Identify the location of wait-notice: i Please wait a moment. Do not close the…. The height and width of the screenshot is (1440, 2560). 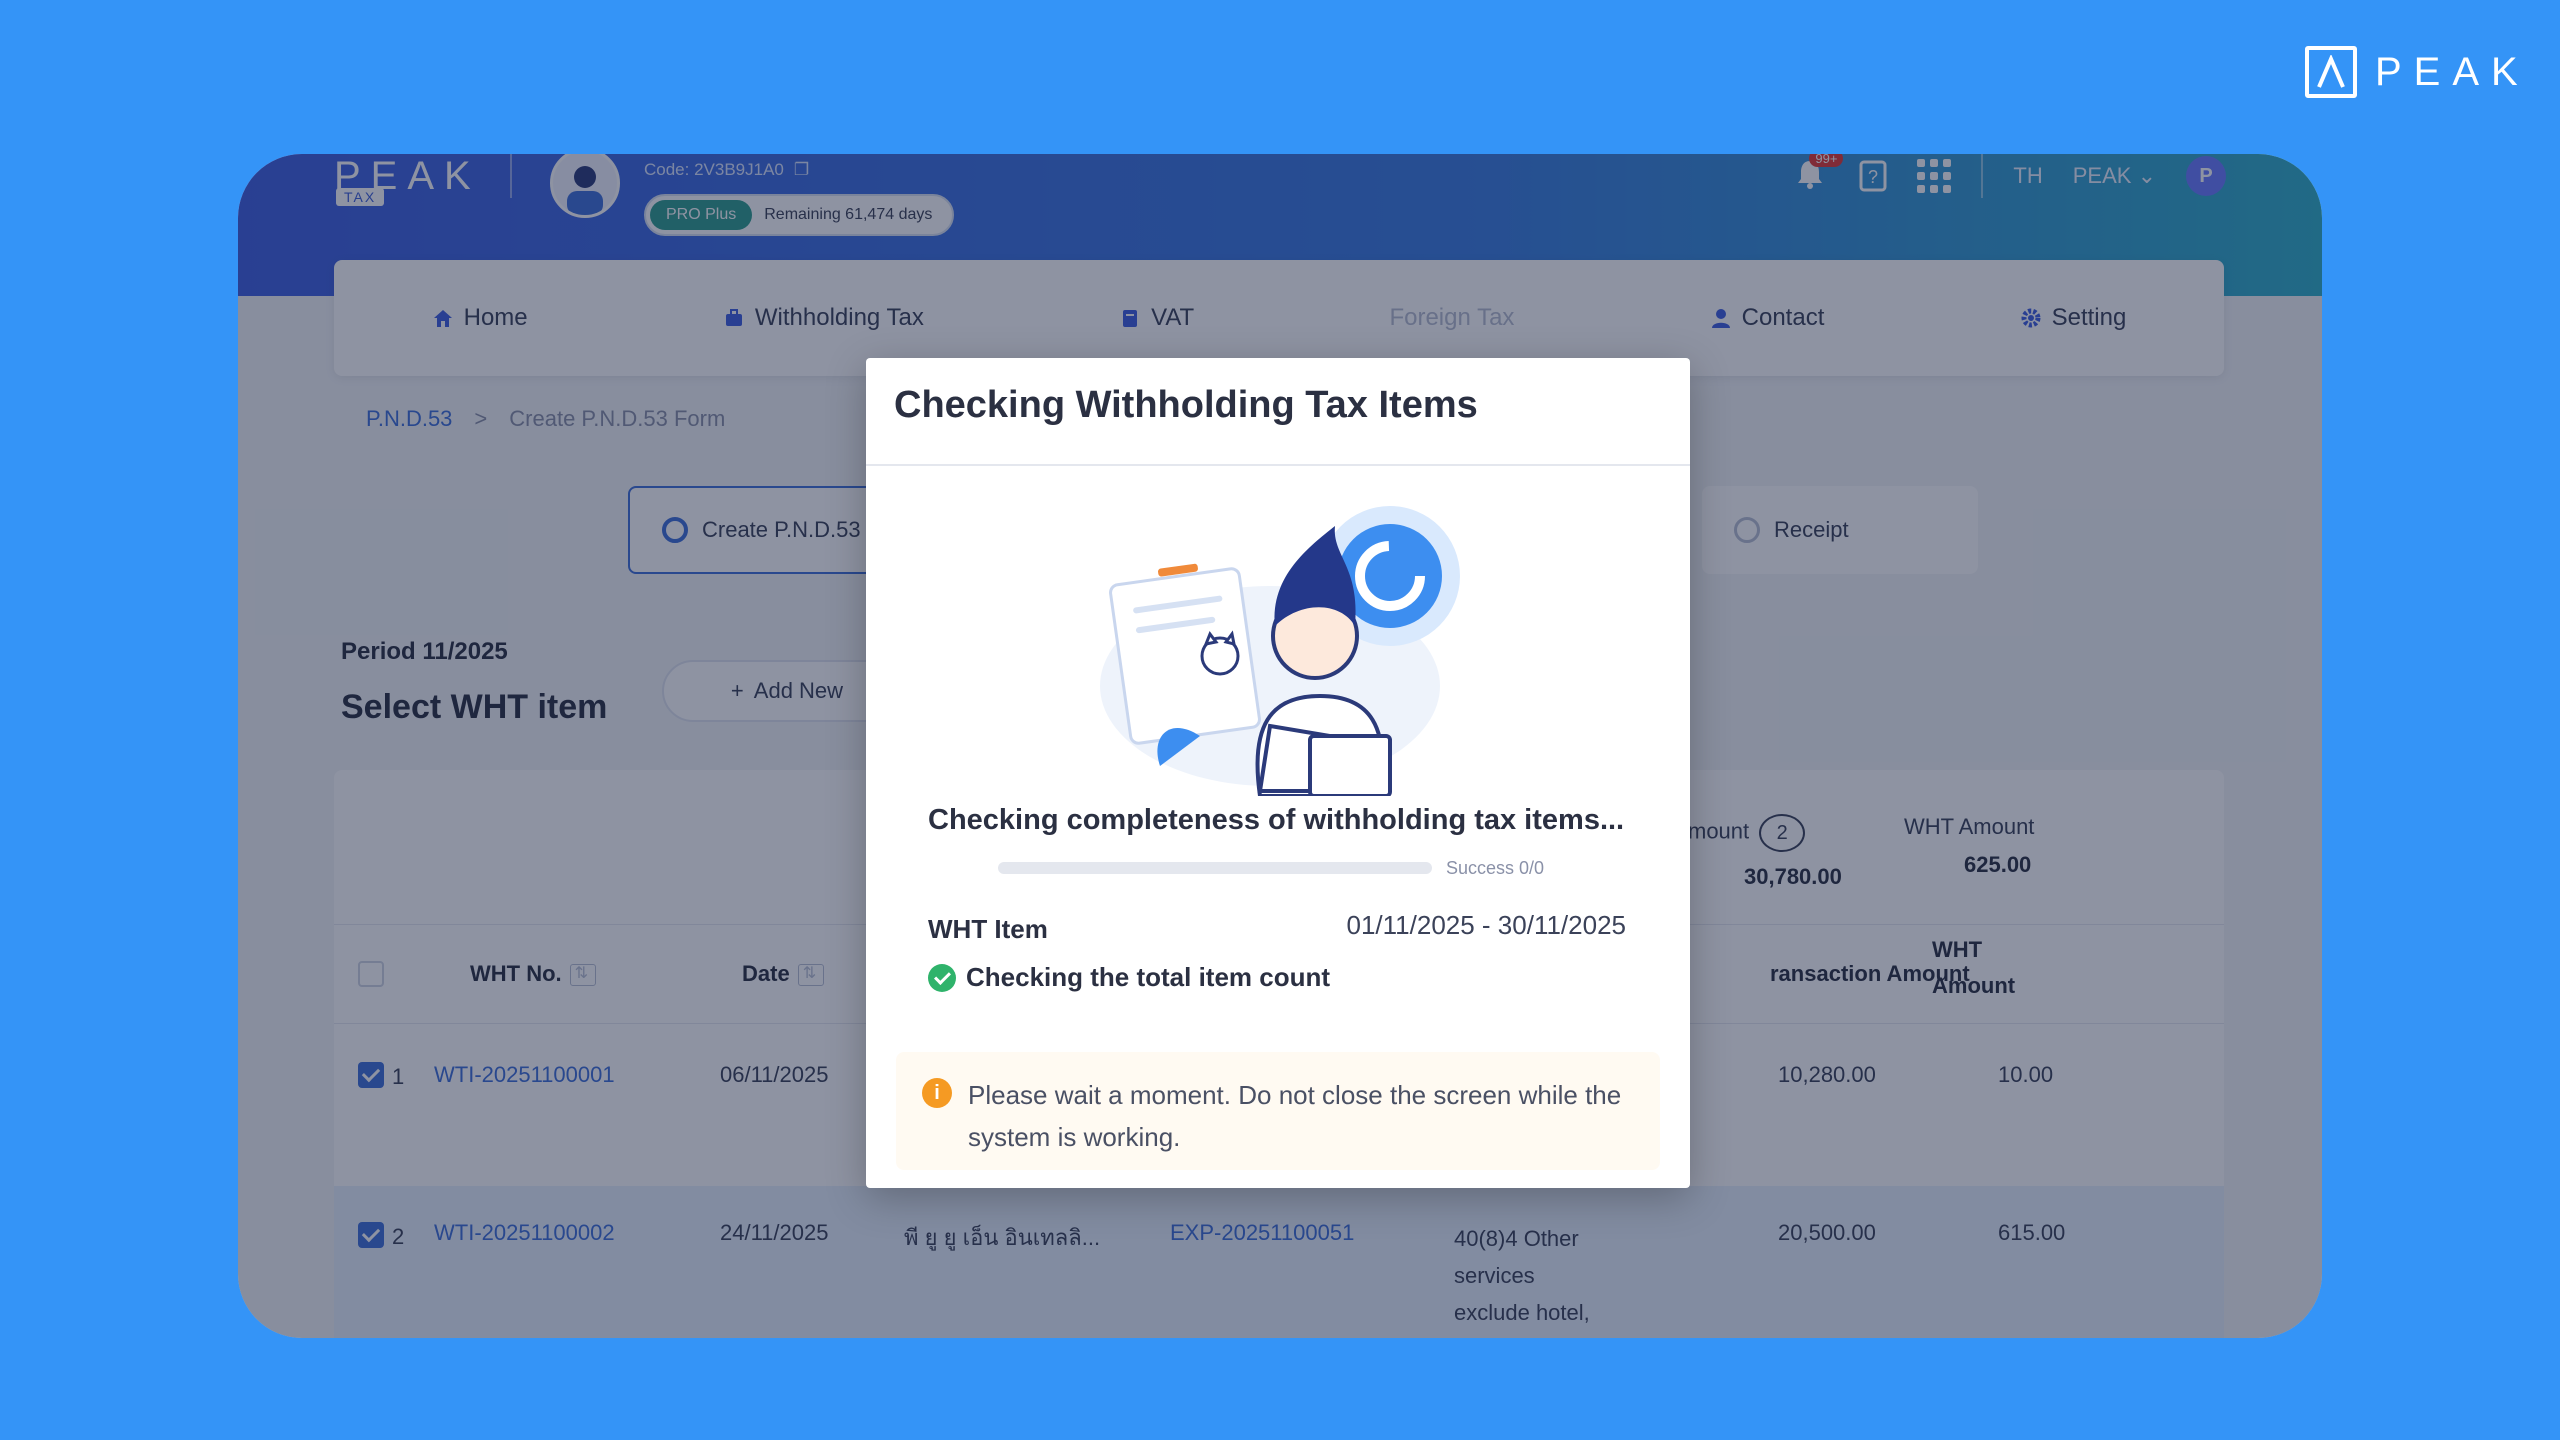
(1278, 1111).